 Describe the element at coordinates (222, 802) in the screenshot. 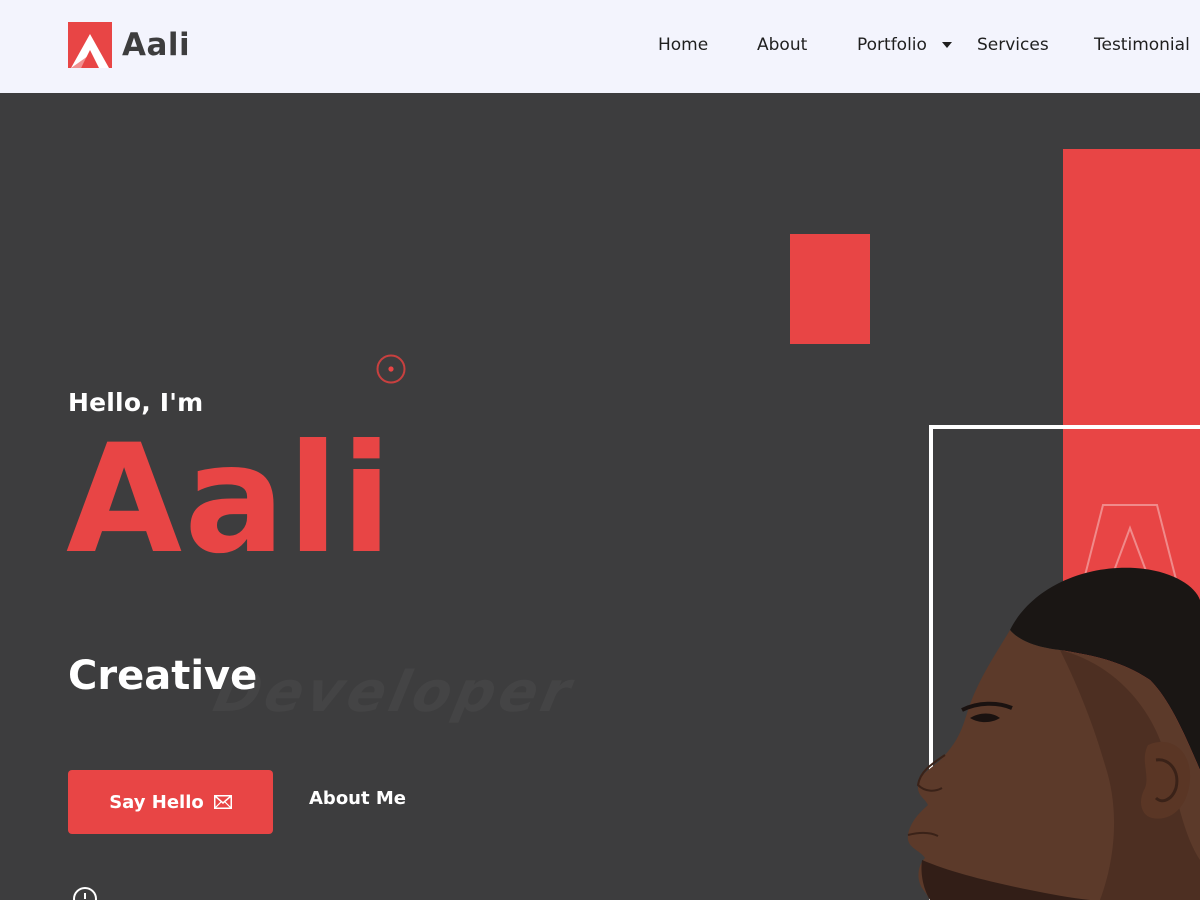

I see `envelope-icon` at that location.